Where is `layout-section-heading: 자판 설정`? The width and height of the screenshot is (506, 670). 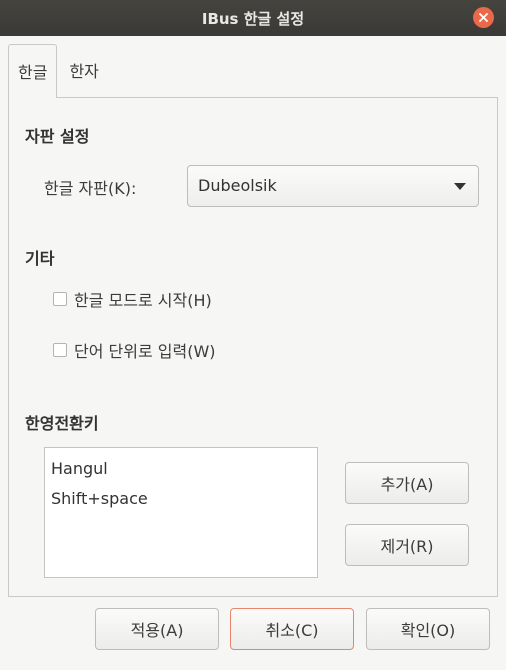 layout-section-heading: 자판 설정 is located at coordinates (57, 136).